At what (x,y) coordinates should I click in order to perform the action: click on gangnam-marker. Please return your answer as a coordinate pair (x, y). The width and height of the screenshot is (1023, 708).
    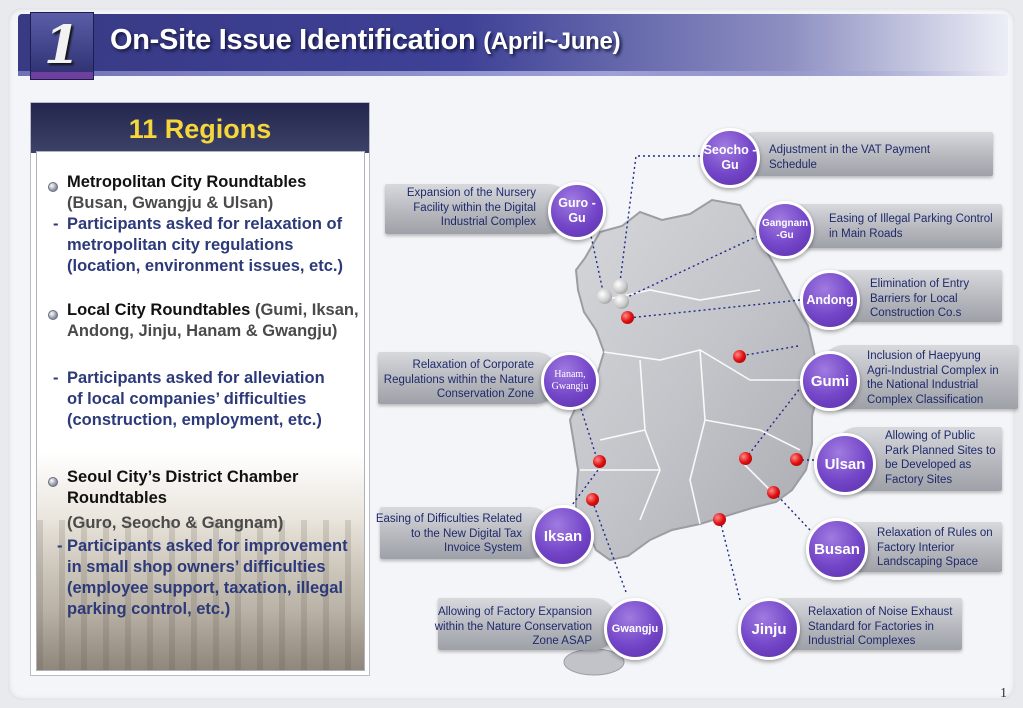
    Looking at the image, I should click on (621, 301).